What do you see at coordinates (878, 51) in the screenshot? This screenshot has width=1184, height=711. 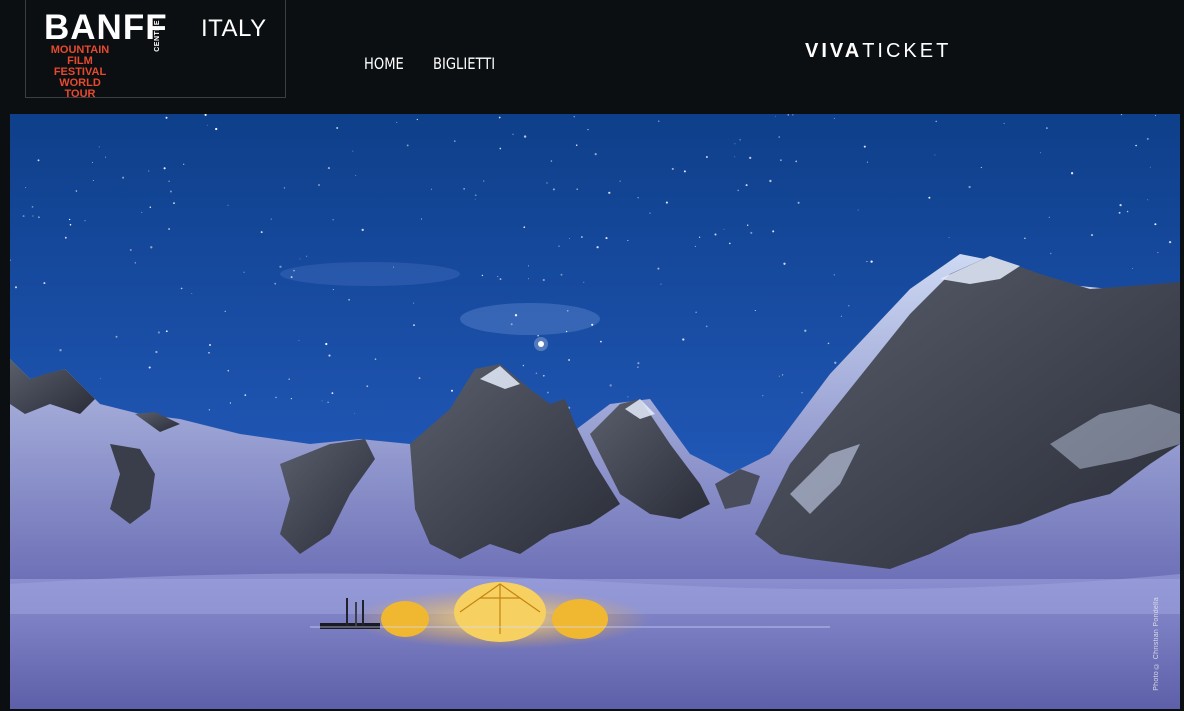 I see `vivaticket-logo: VIVATICKET` at bounding box center [878, 51].